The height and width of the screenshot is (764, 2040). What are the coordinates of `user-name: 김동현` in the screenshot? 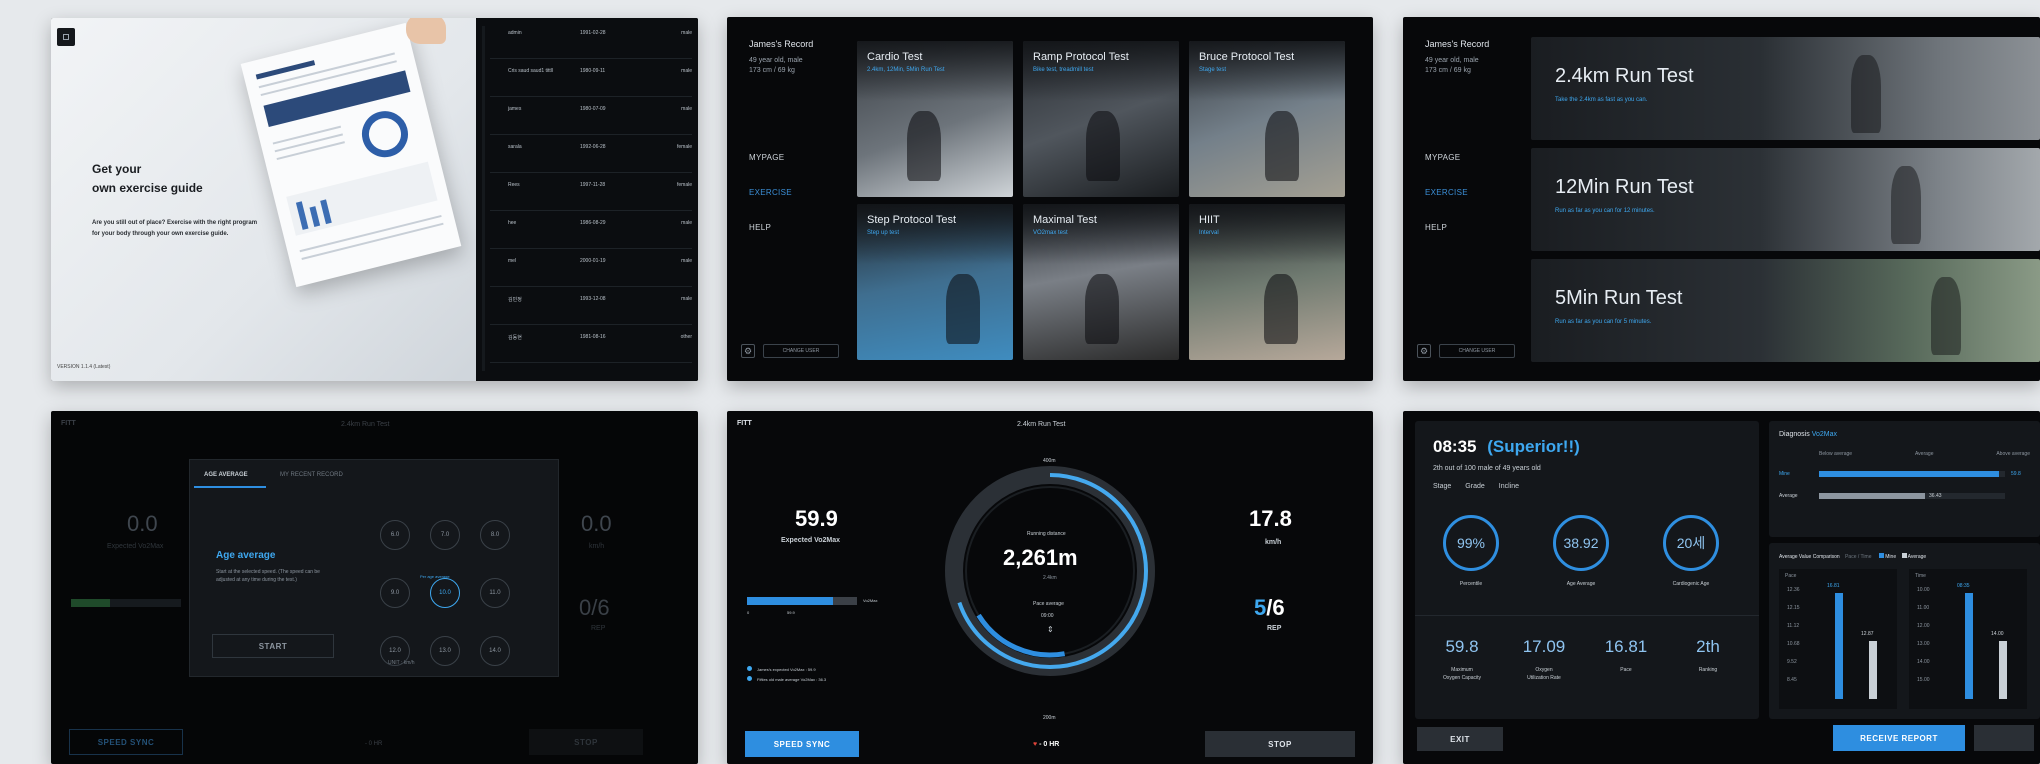 It's located at (515, 338).